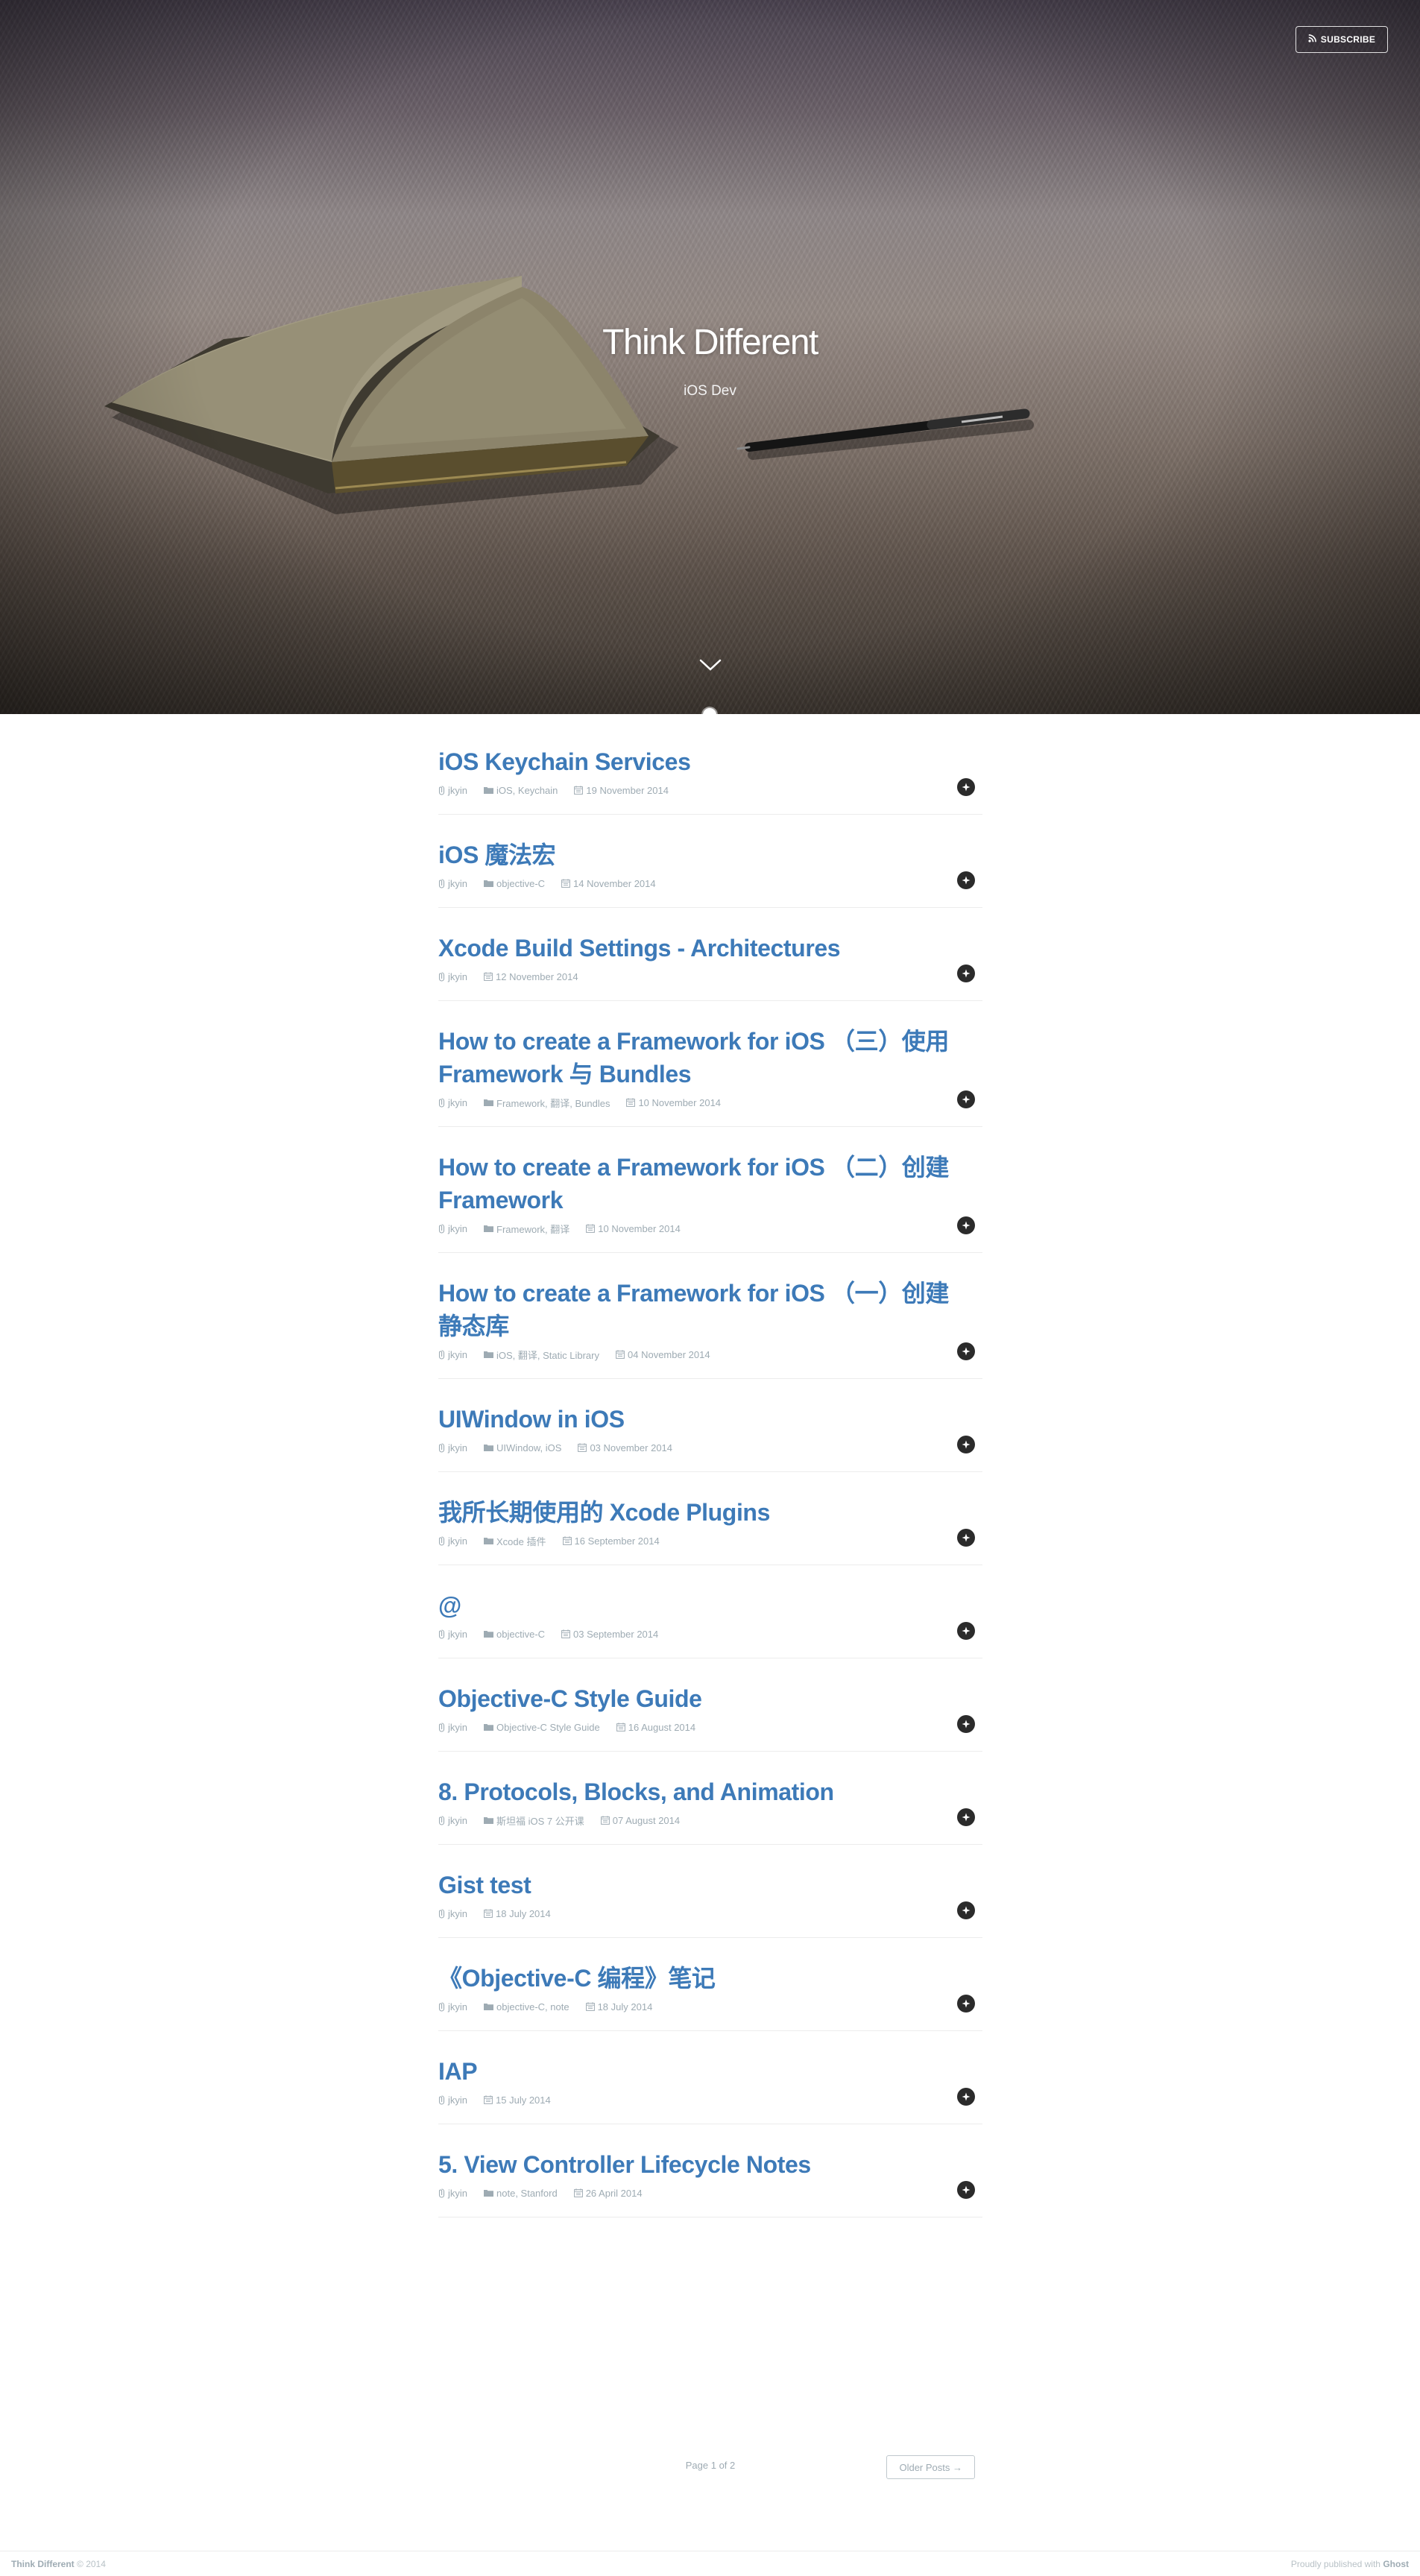 This screenshot has width=1420, height=2576. Describe the element at coordinates (710, 2164) in the screenshot. I see `post-title-link: 5. View Controller Lifecycle Notes` at that location.